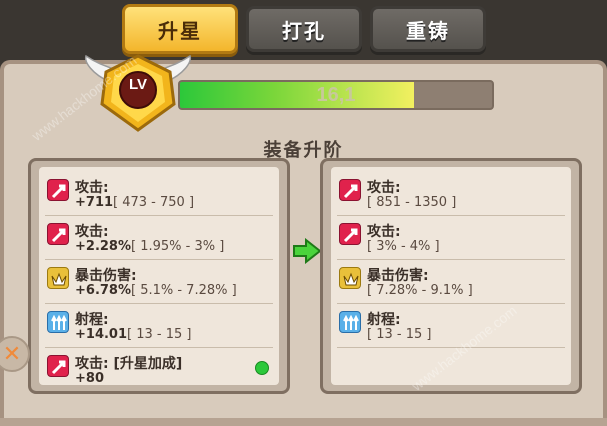  What do you see at coordinates (129, 364) in the screenshot?
I see `stat-label: 攻击: [升星加成]` at bounding box center [129, 364].